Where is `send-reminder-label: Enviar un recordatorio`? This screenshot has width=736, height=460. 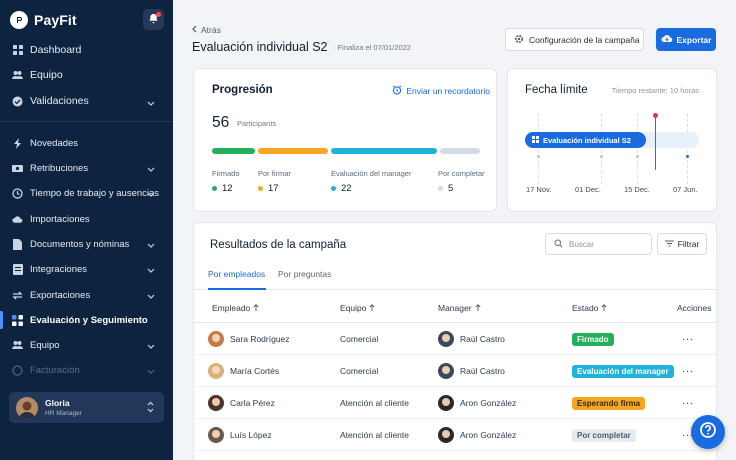 send-reminder-label: Enviar un recordatorio is located at coordinates (448, 91).